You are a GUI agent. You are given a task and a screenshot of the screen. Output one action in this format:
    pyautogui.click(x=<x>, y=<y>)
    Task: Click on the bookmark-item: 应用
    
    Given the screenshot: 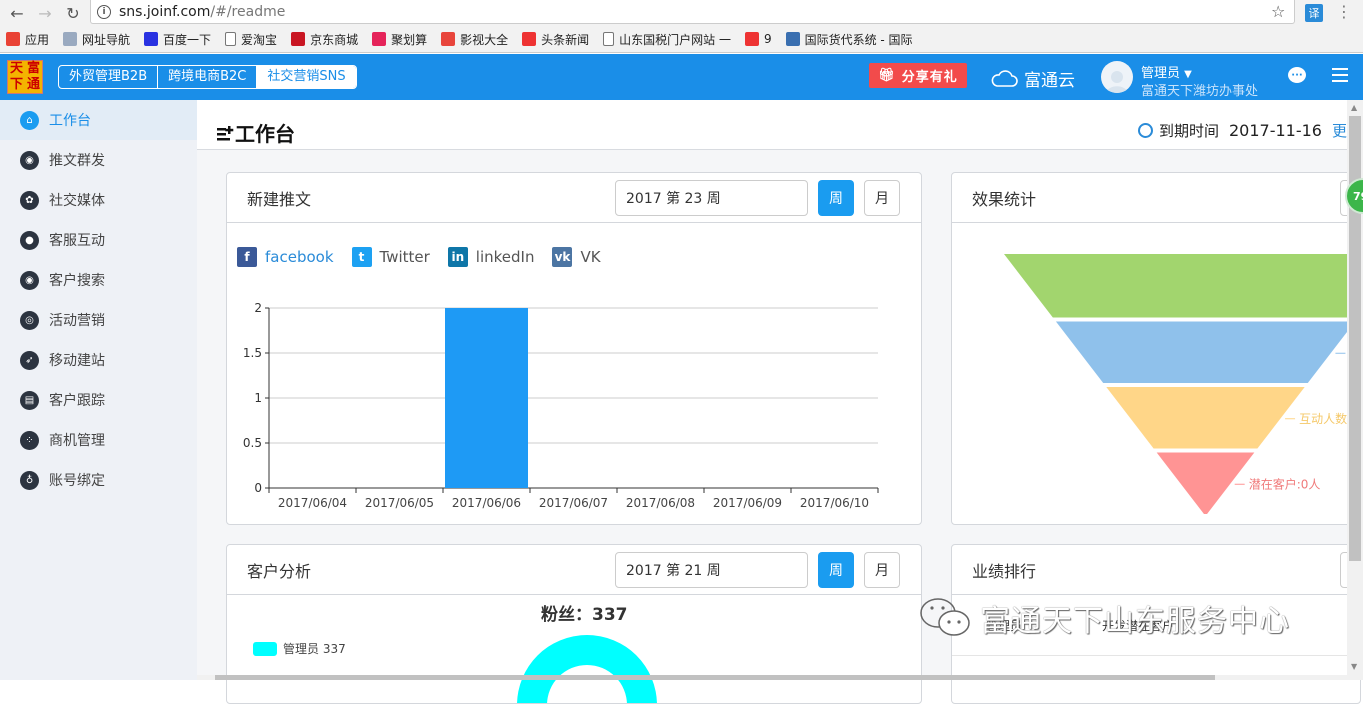 What is the action you would take?
    pyautogui.click(x=27, y=39)
    